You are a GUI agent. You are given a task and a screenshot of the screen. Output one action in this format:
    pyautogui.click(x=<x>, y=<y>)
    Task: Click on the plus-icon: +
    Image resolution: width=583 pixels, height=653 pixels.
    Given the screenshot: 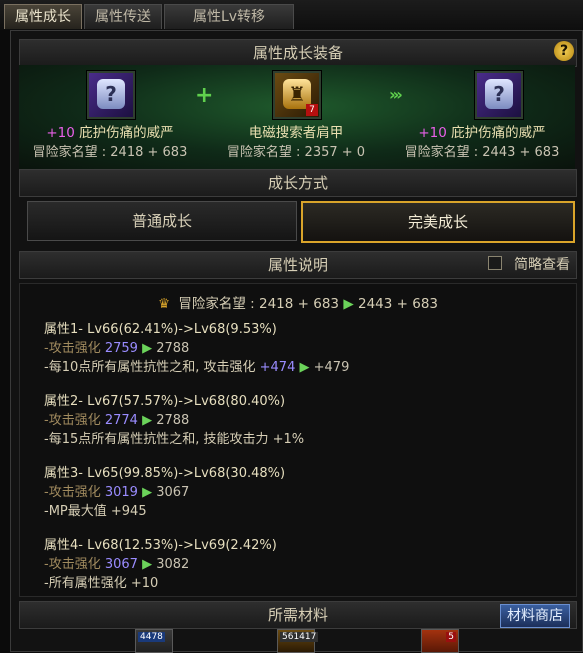 What is the action you would take?
    pyautogui.click(x=204, y=95)
    